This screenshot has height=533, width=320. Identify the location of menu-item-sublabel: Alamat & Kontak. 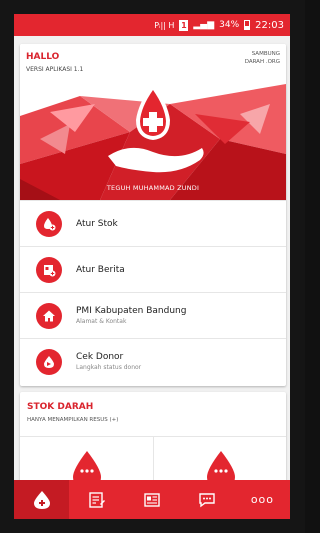
(101, 321).